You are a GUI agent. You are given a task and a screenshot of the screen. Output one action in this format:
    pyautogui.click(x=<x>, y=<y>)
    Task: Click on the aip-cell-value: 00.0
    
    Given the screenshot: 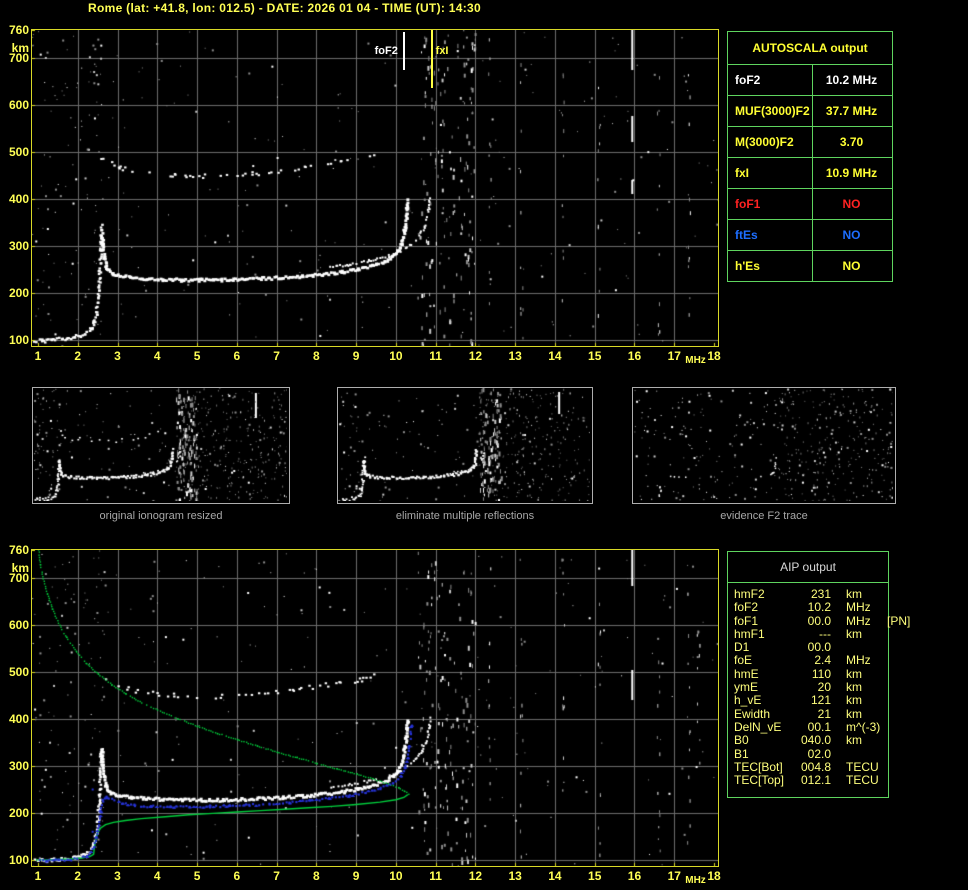 What is the action you would take?
    pyautogui.click(x=819, y=620)
    